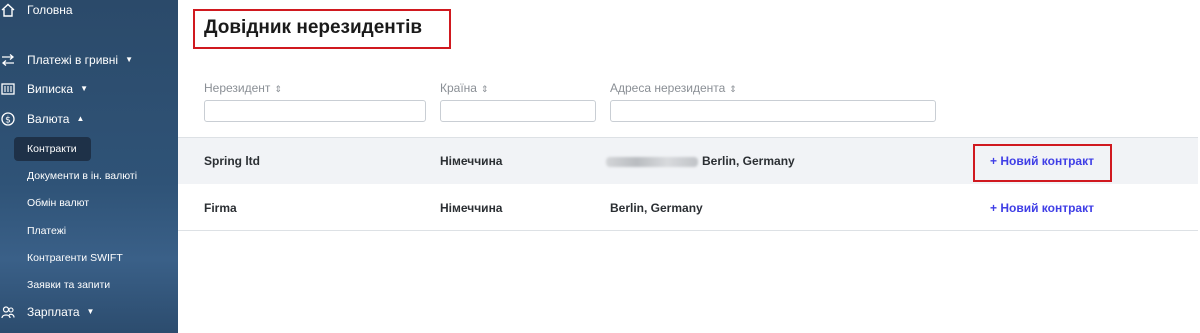 The width and height of the screenshot is (1200, 333). What do you see at coordinates (8, 10) in the screenshot?
I see `home-icon` at bounding box center [8, 10].